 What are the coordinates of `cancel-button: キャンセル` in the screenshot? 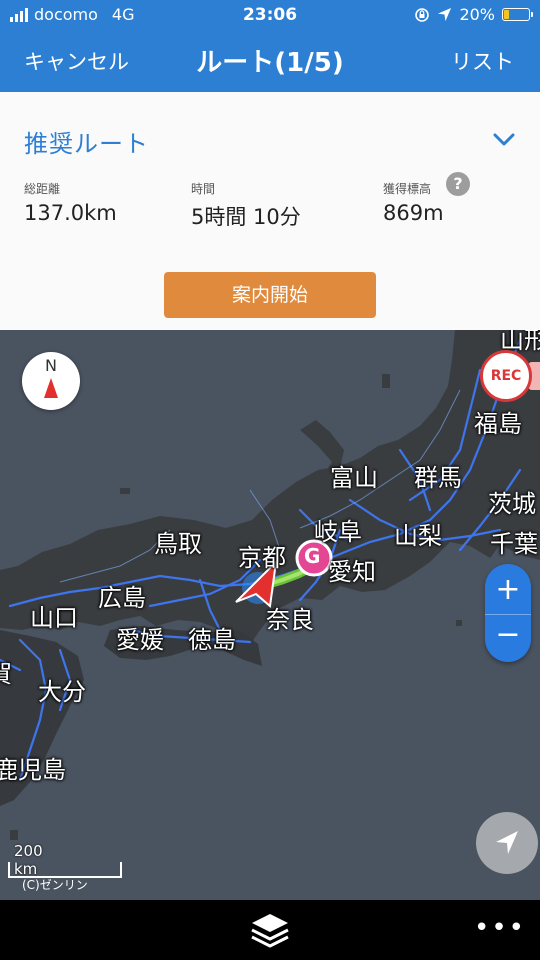 It's located at (76, 61).